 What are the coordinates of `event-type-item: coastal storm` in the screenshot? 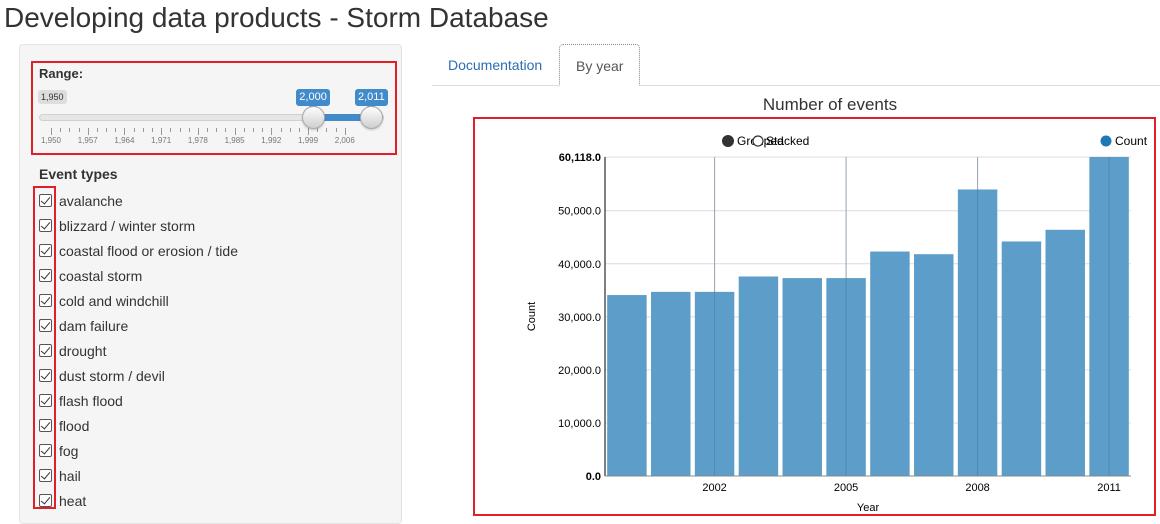 It's located at (138, 275).